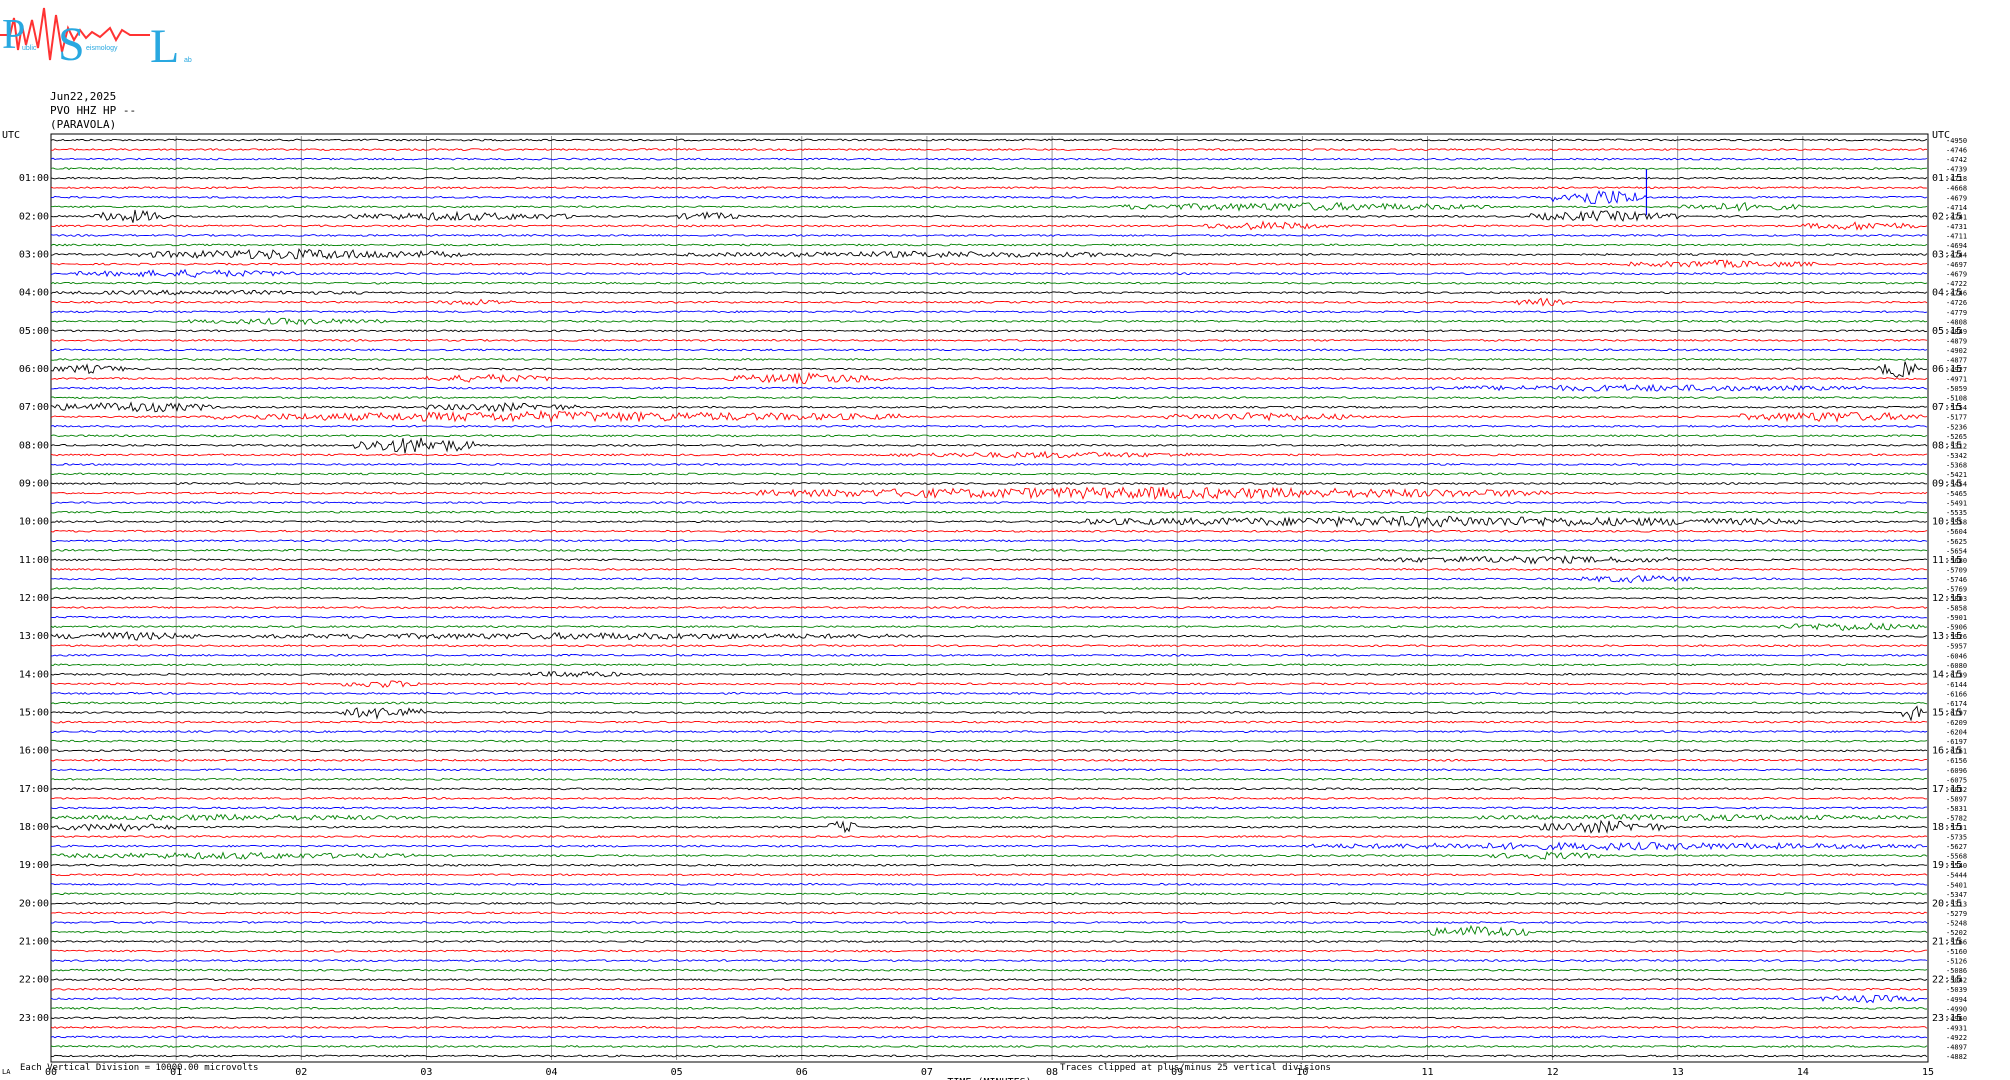 The height and width of the screenshot is (1080, 2010). What do you see at coordinates (1956, 771) in the screenshot?
I see `trace-offset-label: -6096` at bounding box center [1956, 771].